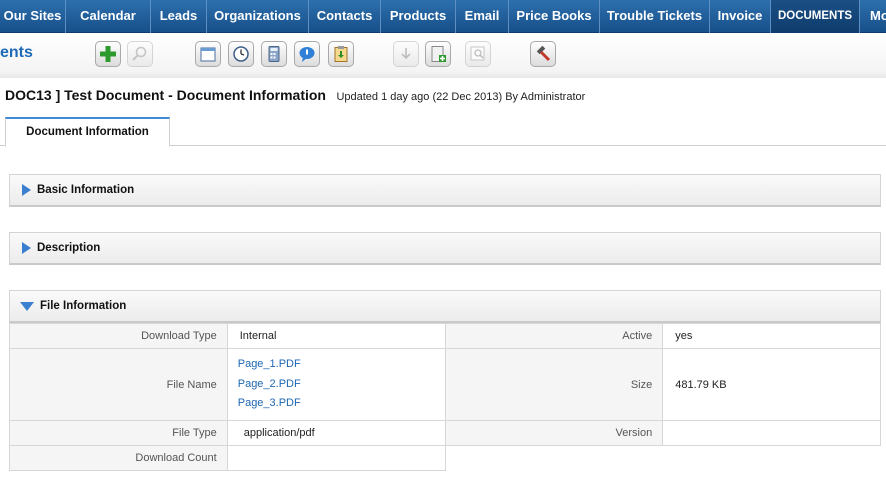 The height and width of the screenshot is (477, 886). Describe the element at coordinates (445, 248) in the screenshot. I see `block-description: Description` at that location.